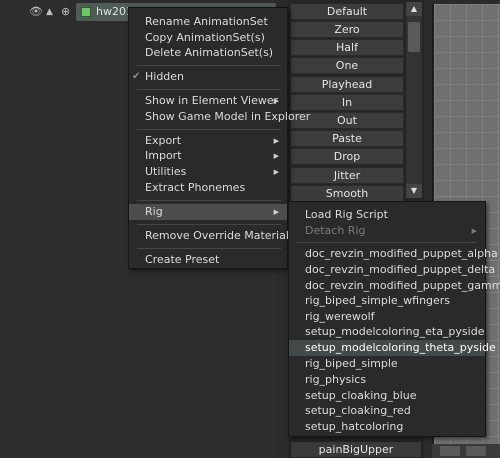 Image resolution: width=500 pixels, height=458 pixels. Describe the element at coordinates (136, 76) in the screenshot. I see `check-icon: ✔` at that location.